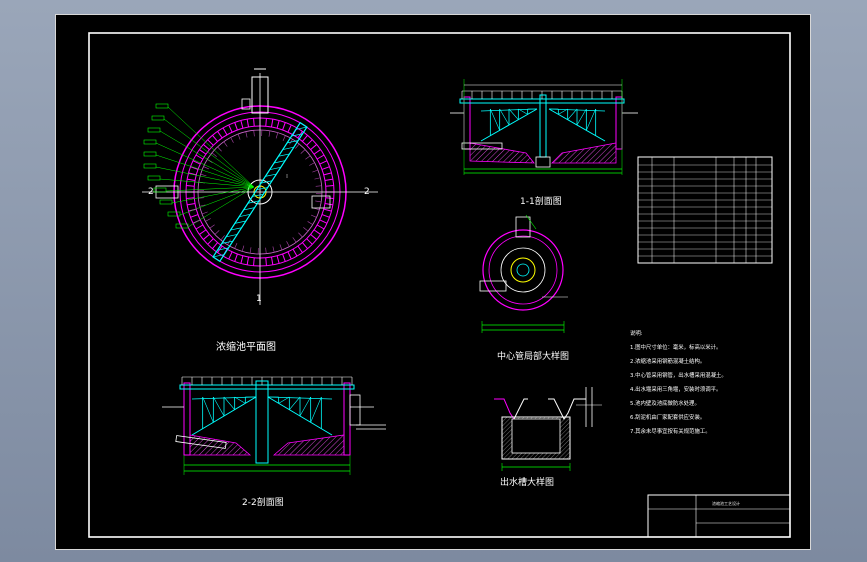 The height and width of the screenshot is (562, 867). Describe the element at coordinates (527, 482) in the screenshot. I see `outlet-title: 出水槽大样图` at that location.